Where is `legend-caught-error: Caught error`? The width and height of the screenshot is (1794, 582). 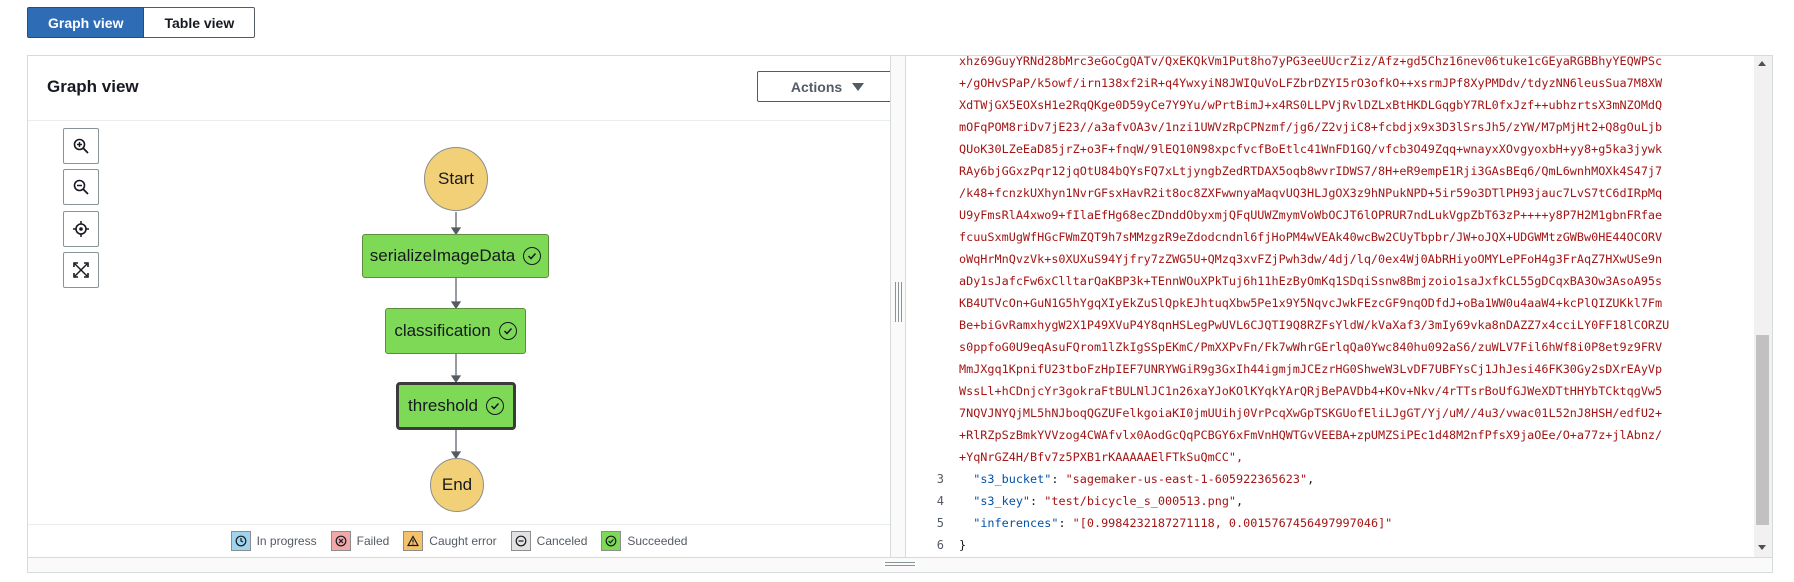
legend-caught-error: Caught error is located at coordinates (450, 541).